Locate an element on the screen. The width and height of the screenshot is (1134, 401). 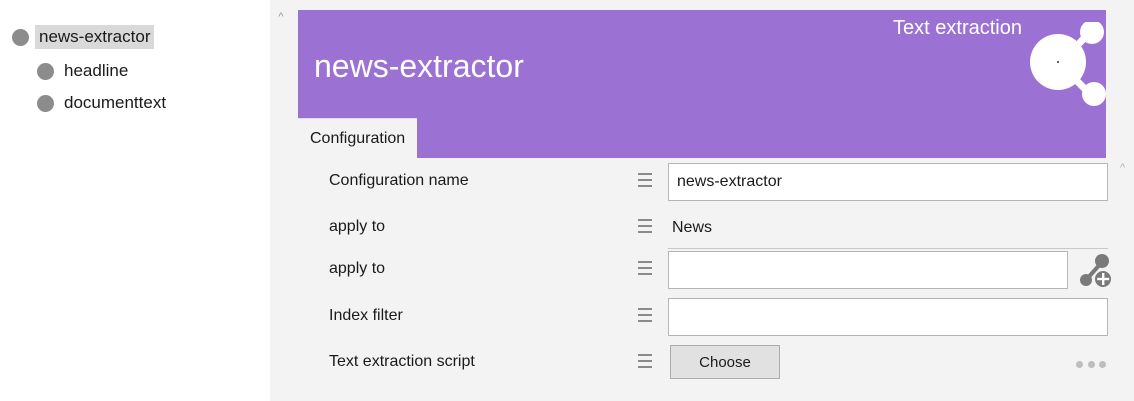
form-row-text-extraction-script: Text extraction script Choose is located at coordinates (702, 363).